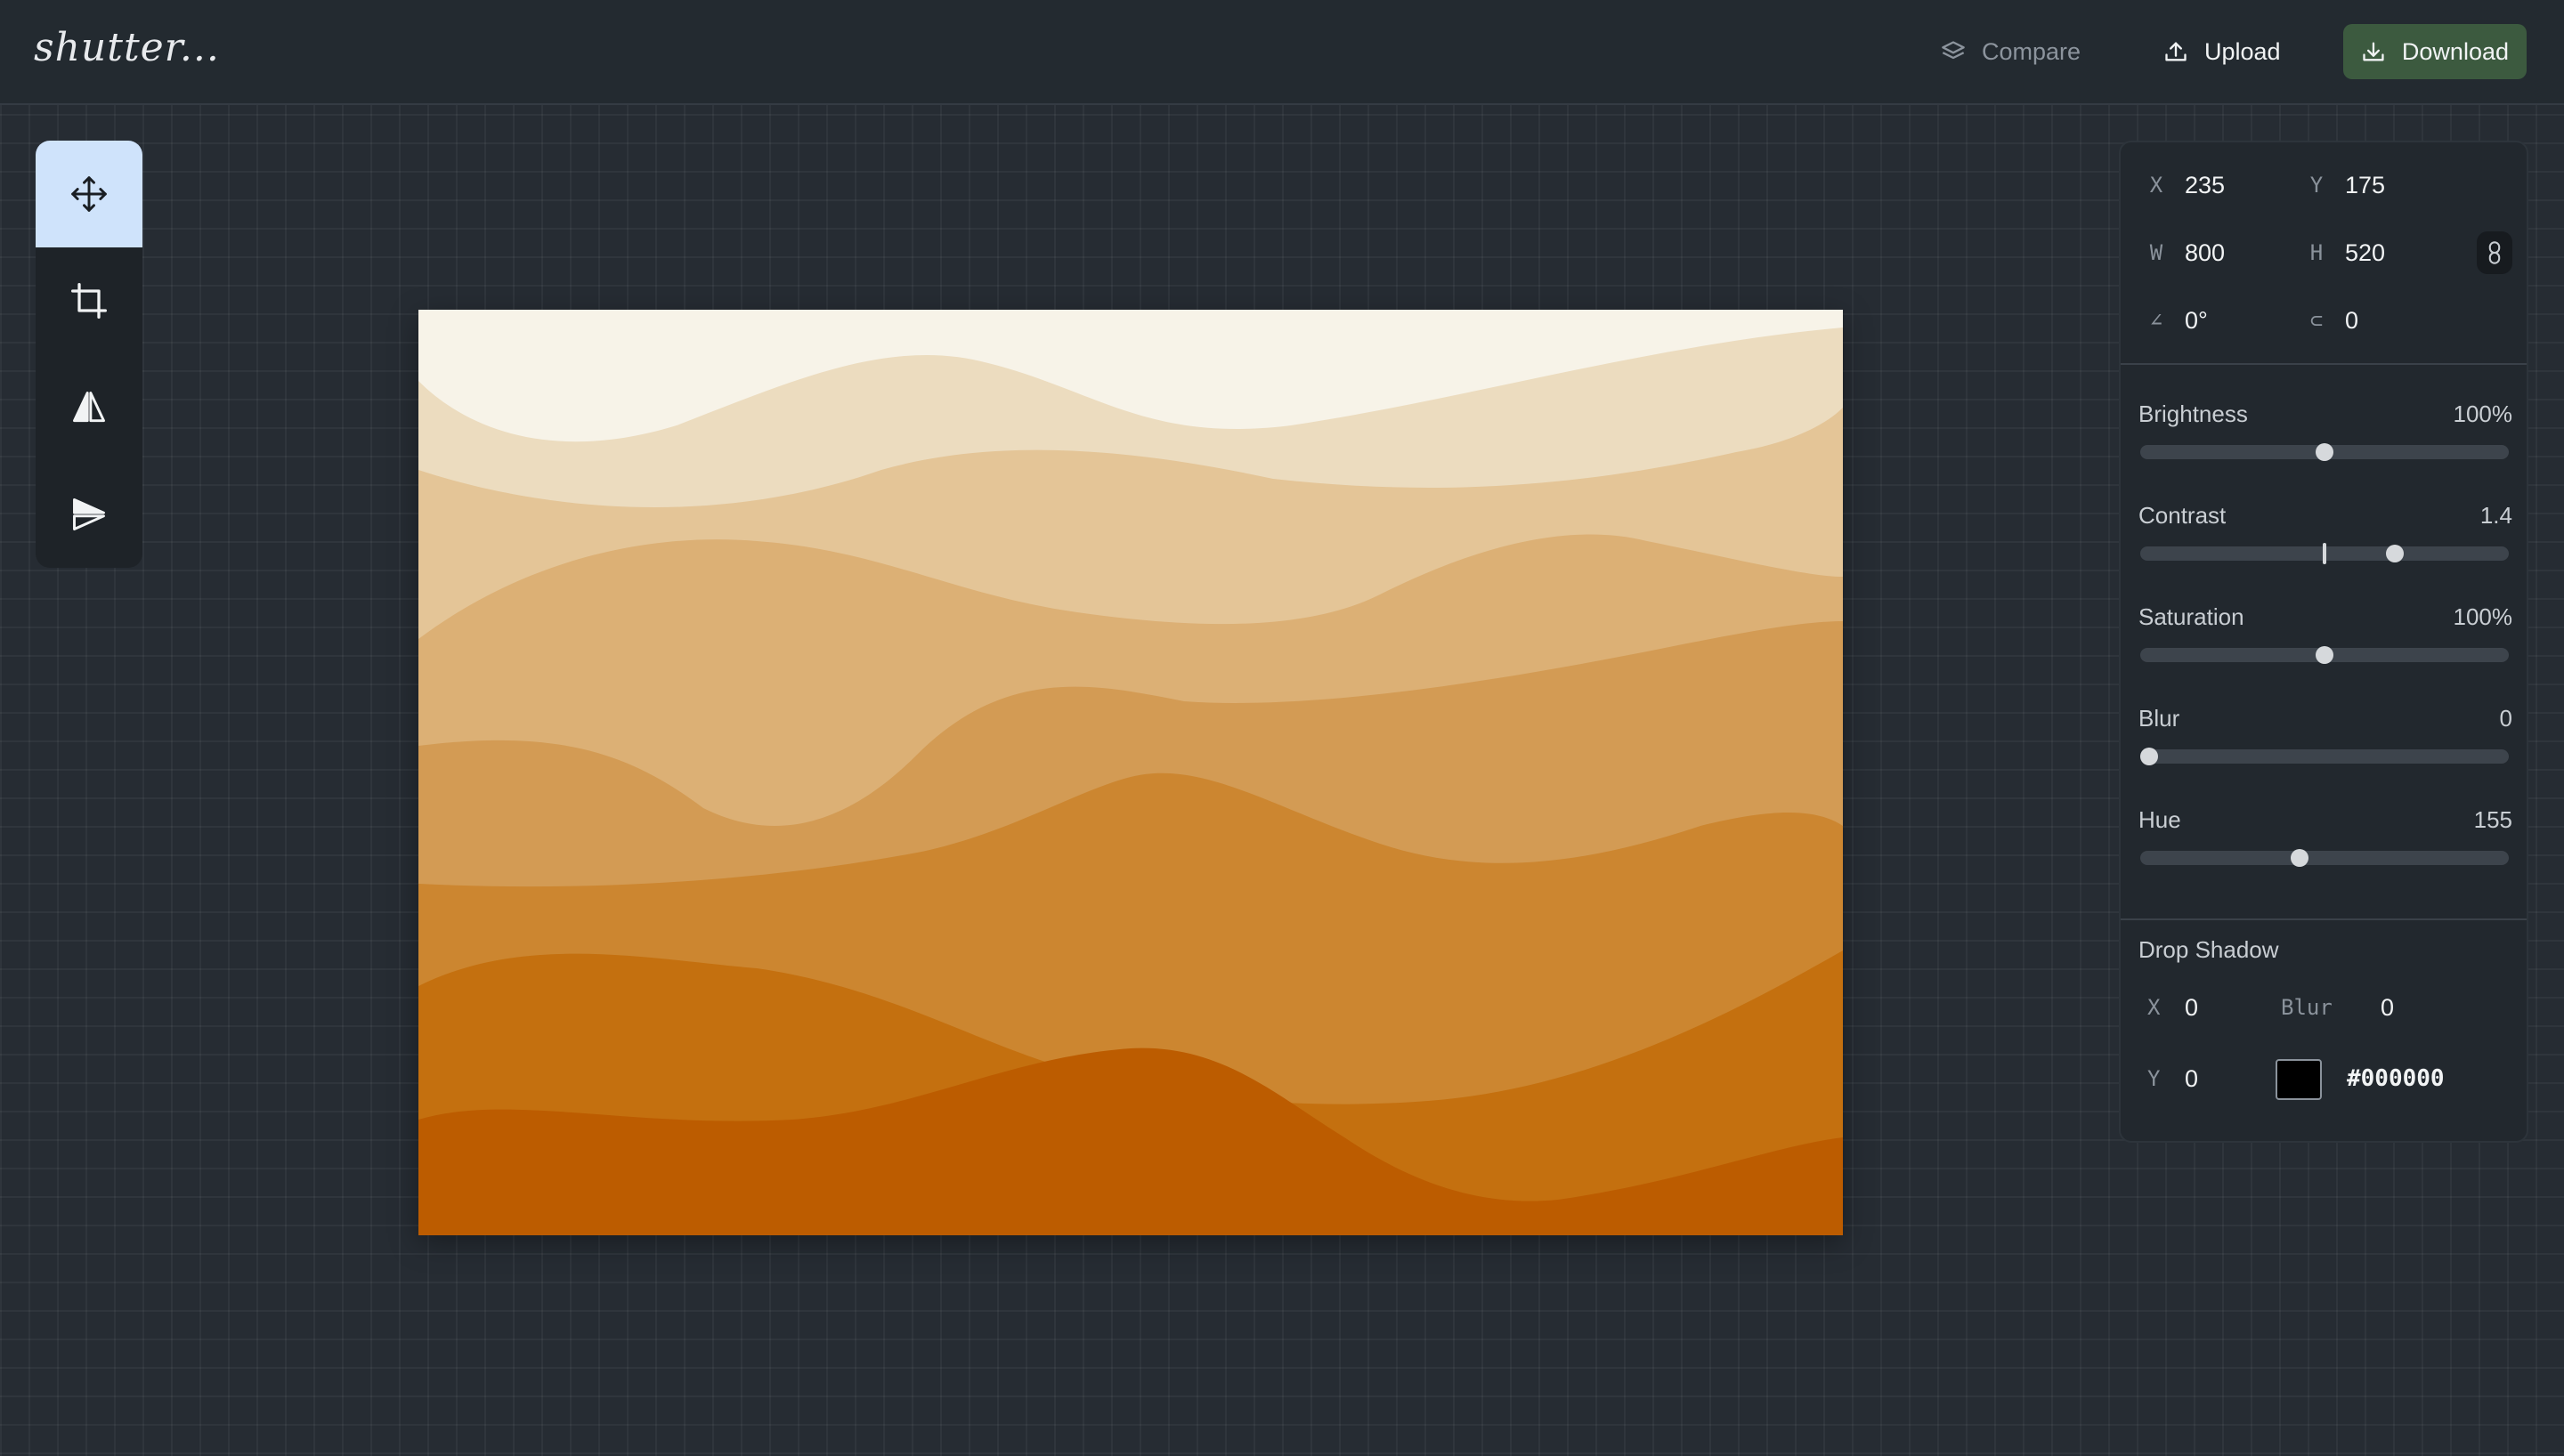 This screenshot has height=1456, width=2564. Describe the element at coordinates (2324, 858) in the screenshot. I see `hue-slider` at that location.